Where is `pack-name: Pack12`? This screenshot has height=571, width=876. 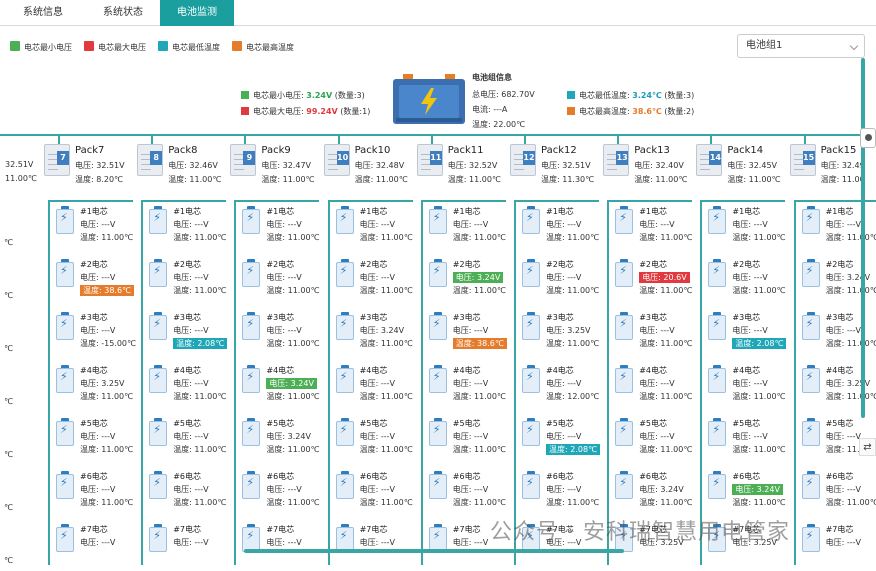 pack-name: Pack12 is located at coordinates (559, 150).